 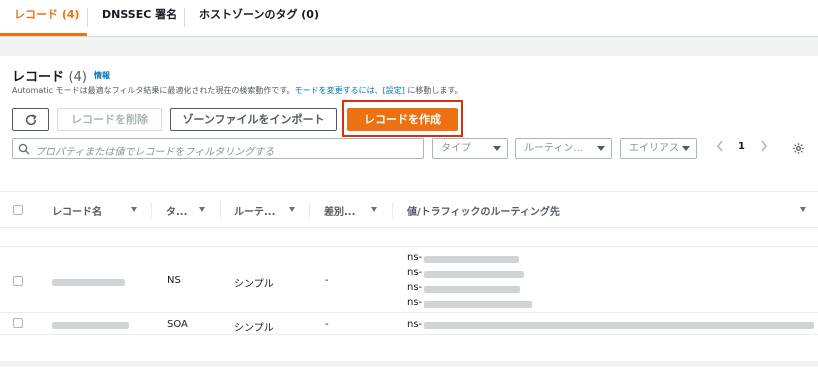 What do you see at coordinates (18, 210) in the screenshot?
I see `select-all-checkbox` at bounding box center [18, 210].